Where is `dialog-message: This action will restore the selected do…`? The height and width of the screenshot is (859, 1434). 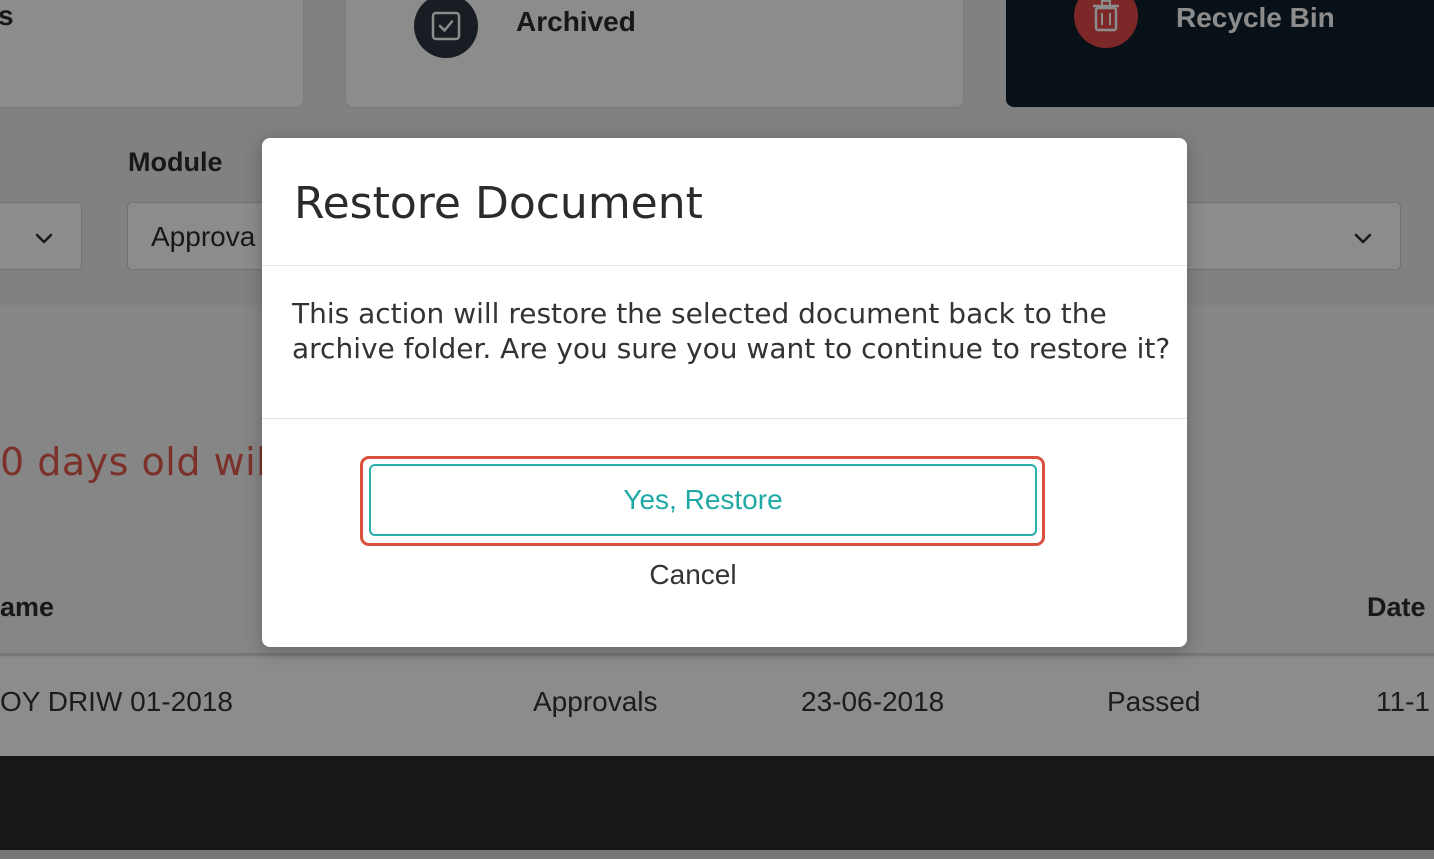
dialog-message: This action will restore the selected do… is located at coordinates (731, 331).